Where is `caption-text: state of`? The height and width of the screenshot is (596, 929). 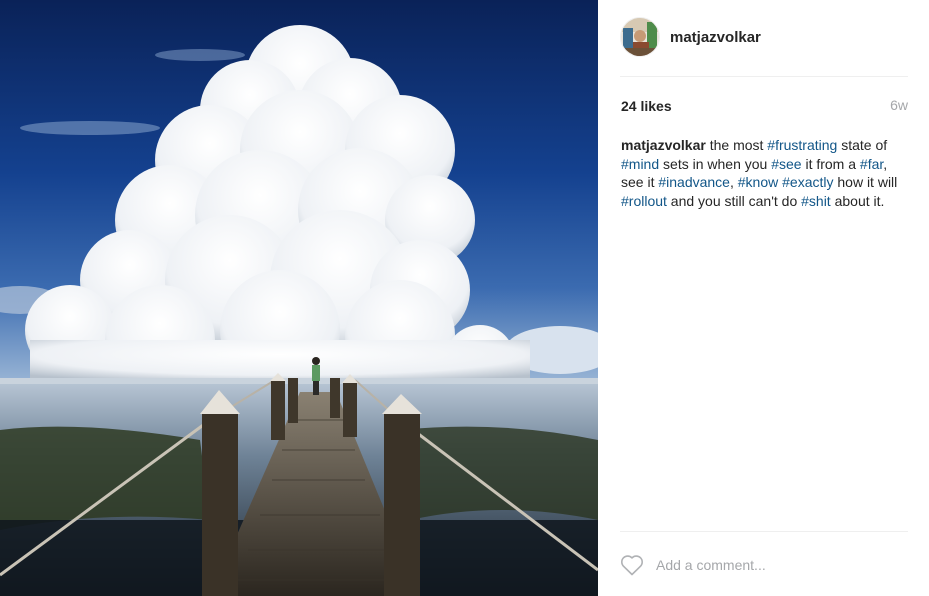 caption-text: state of is located at coordinates (862, 145).